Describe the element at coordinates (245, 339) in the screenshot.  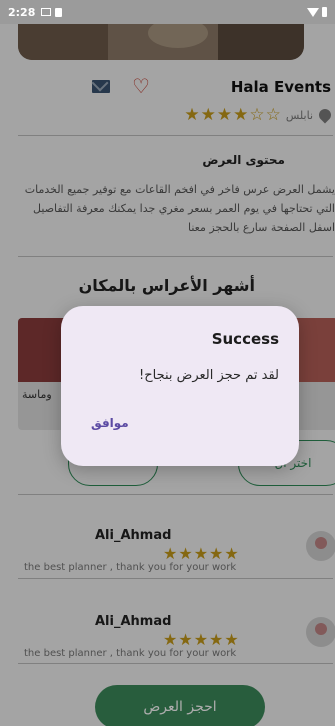
I see `dialog-title: Success` at that location.